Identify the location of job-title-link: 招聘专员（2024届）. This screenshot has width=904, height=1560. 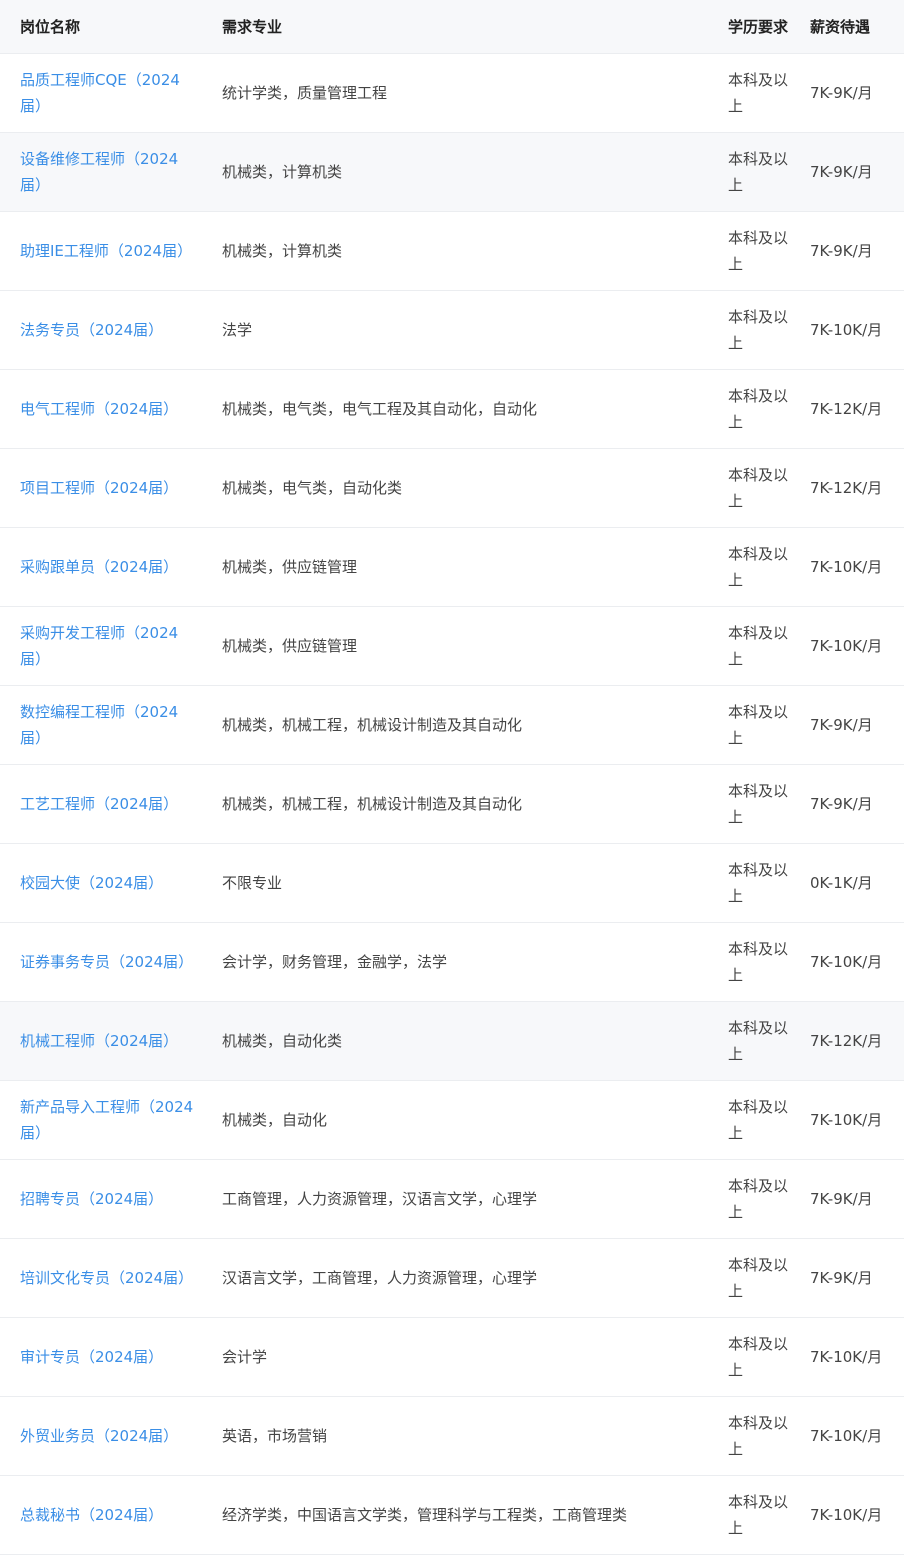
(91, 1199).